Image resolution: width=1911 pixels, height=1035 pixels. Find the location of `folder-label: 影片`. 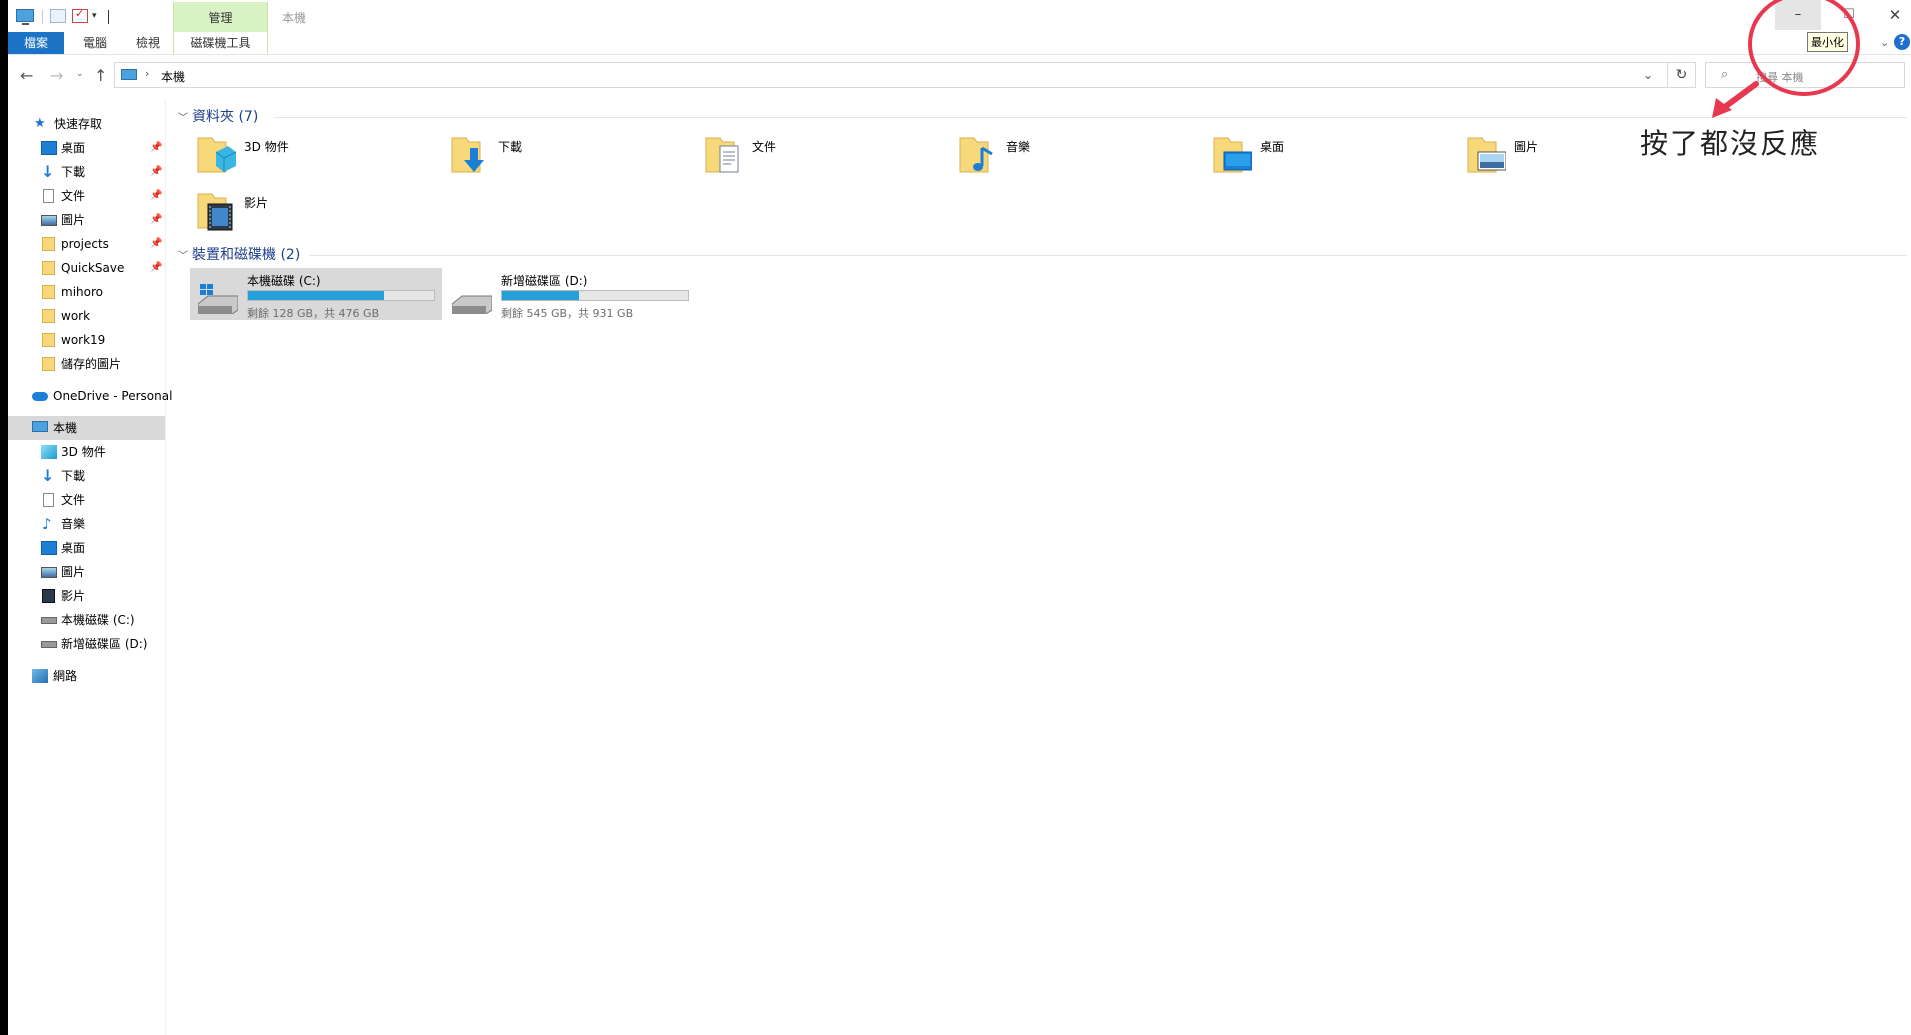

folder-label: 影片 is located at coordinates (256, 203).